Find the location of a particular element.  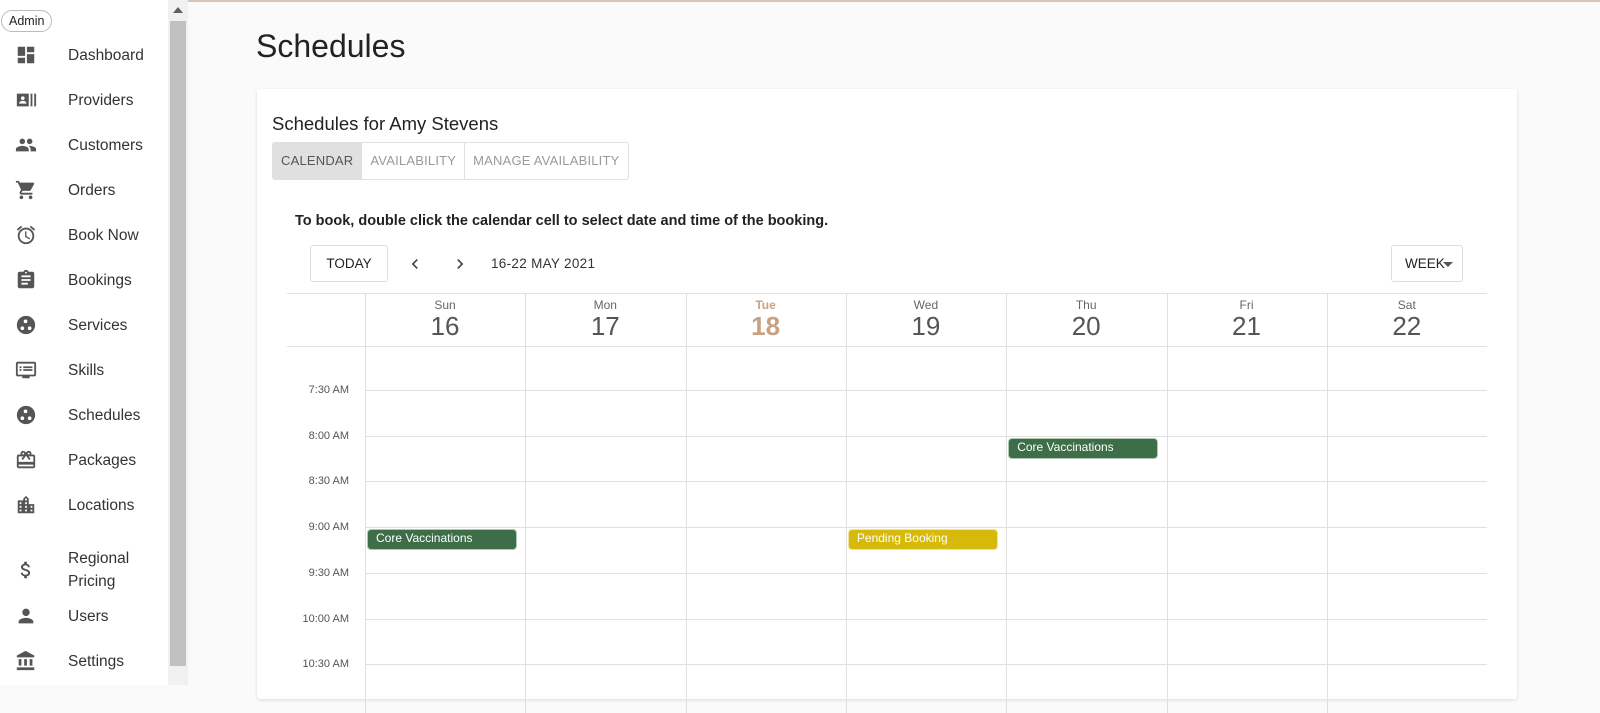

time-label: 10:30 AM is located at coordinates (325, 664).